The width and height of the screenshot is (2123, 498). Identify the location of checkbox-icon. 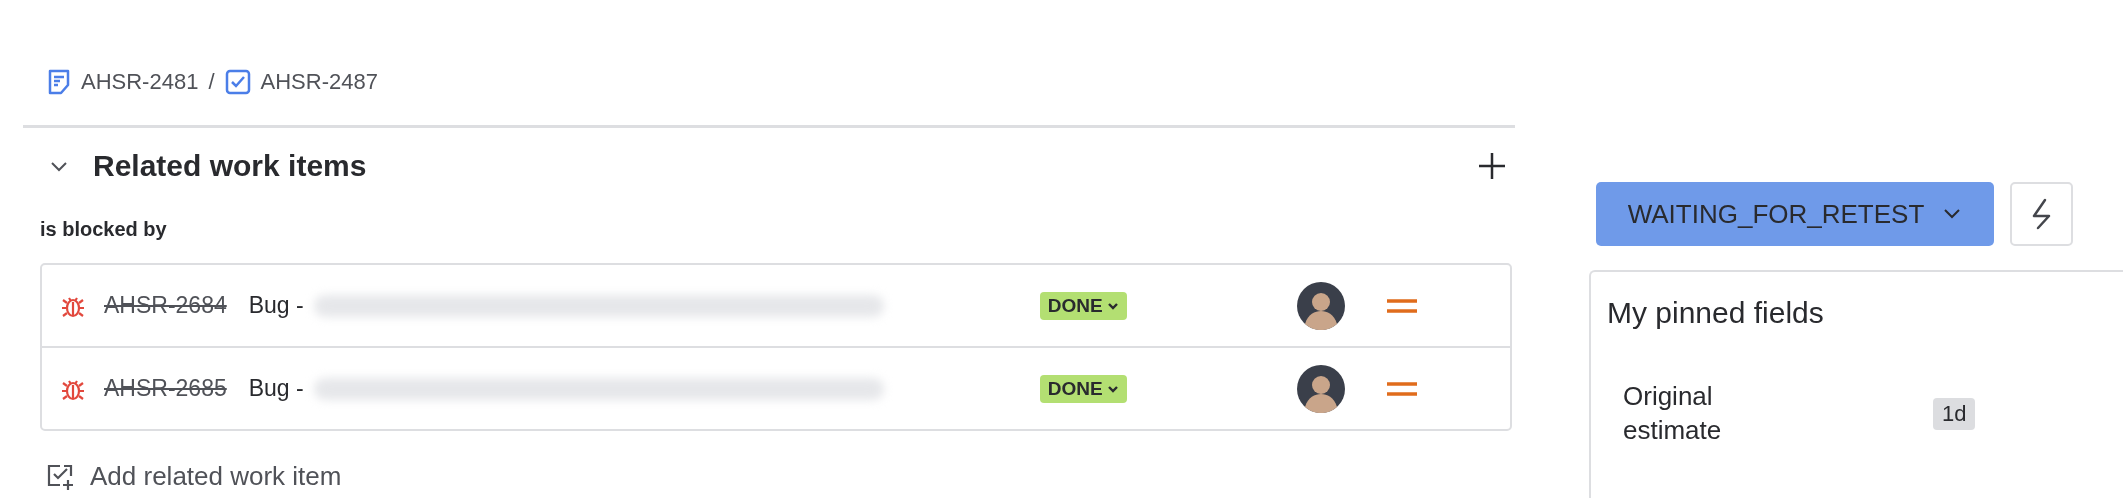
(237, 82).